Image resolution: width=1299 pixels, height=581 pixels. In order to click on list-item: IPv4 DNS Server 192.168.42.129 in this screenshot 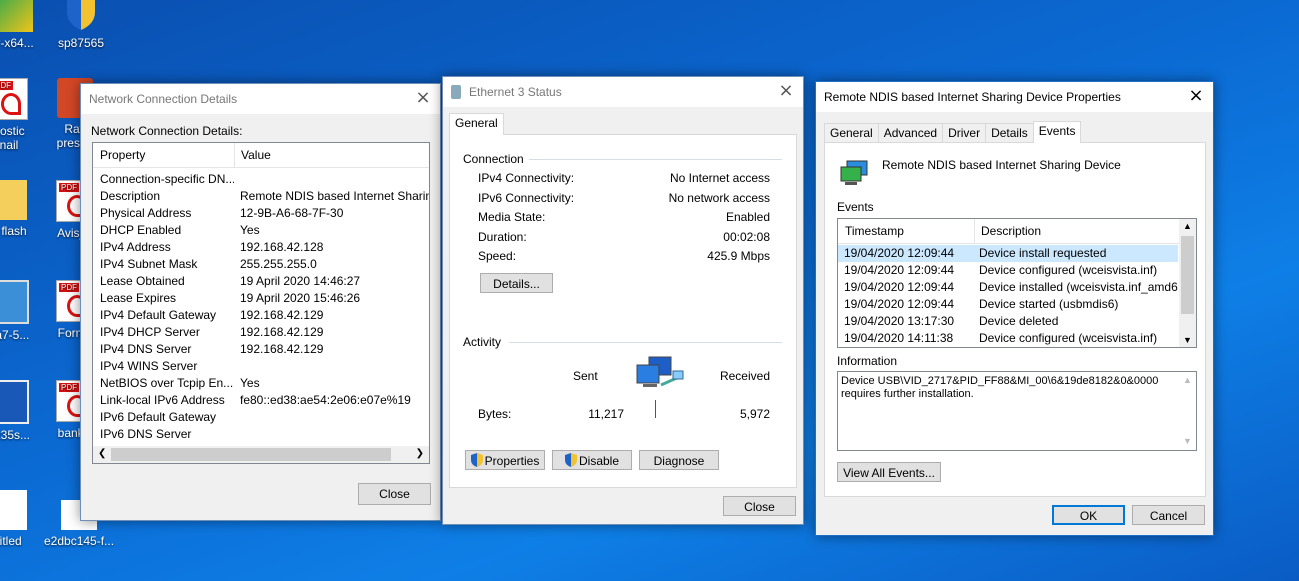, I will do `click(261, 349)`.